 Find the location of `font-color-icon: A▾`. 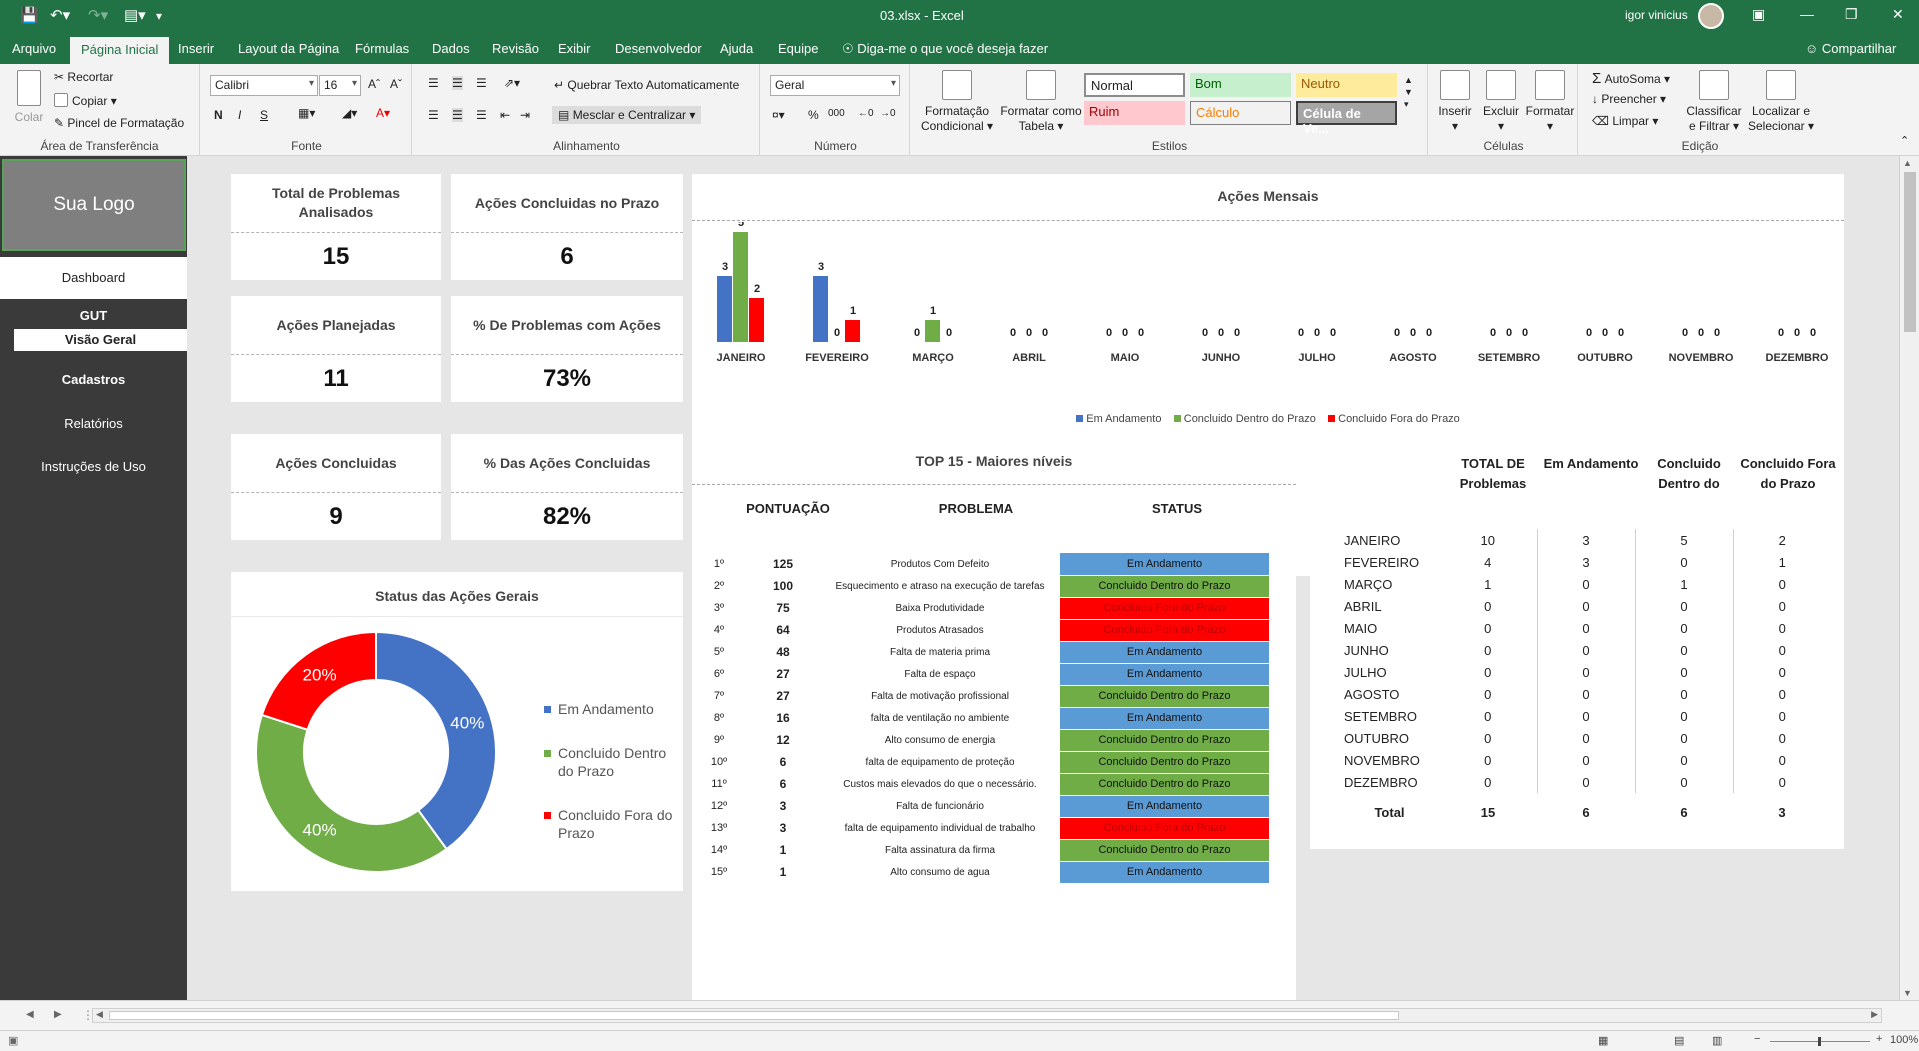

font-color-icon: A▾ is located at coordinates (383, 113).